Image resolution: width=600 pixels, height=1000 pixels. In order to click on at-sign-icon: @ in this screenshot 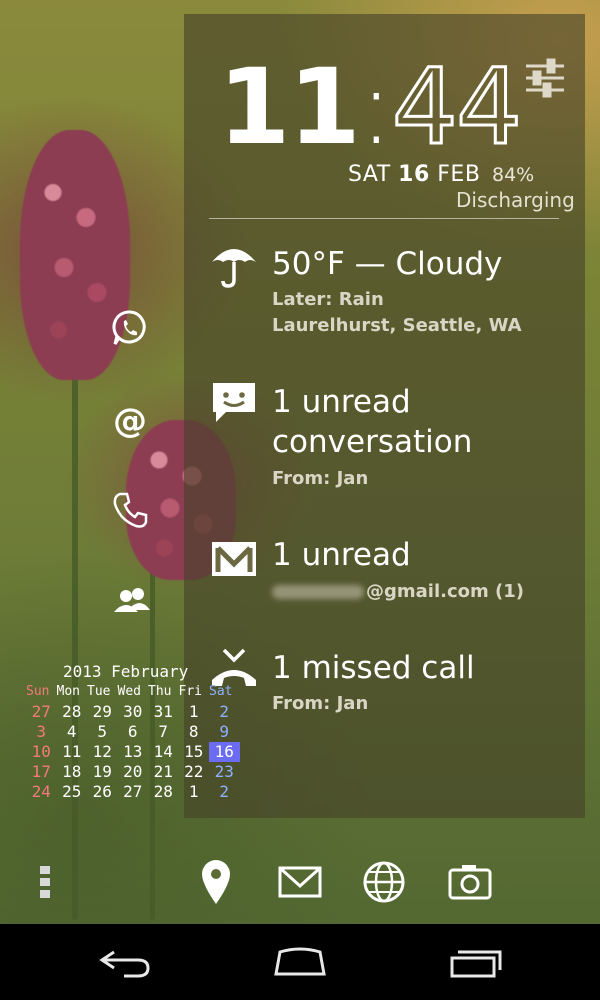, I will do `click(130, 420)`.